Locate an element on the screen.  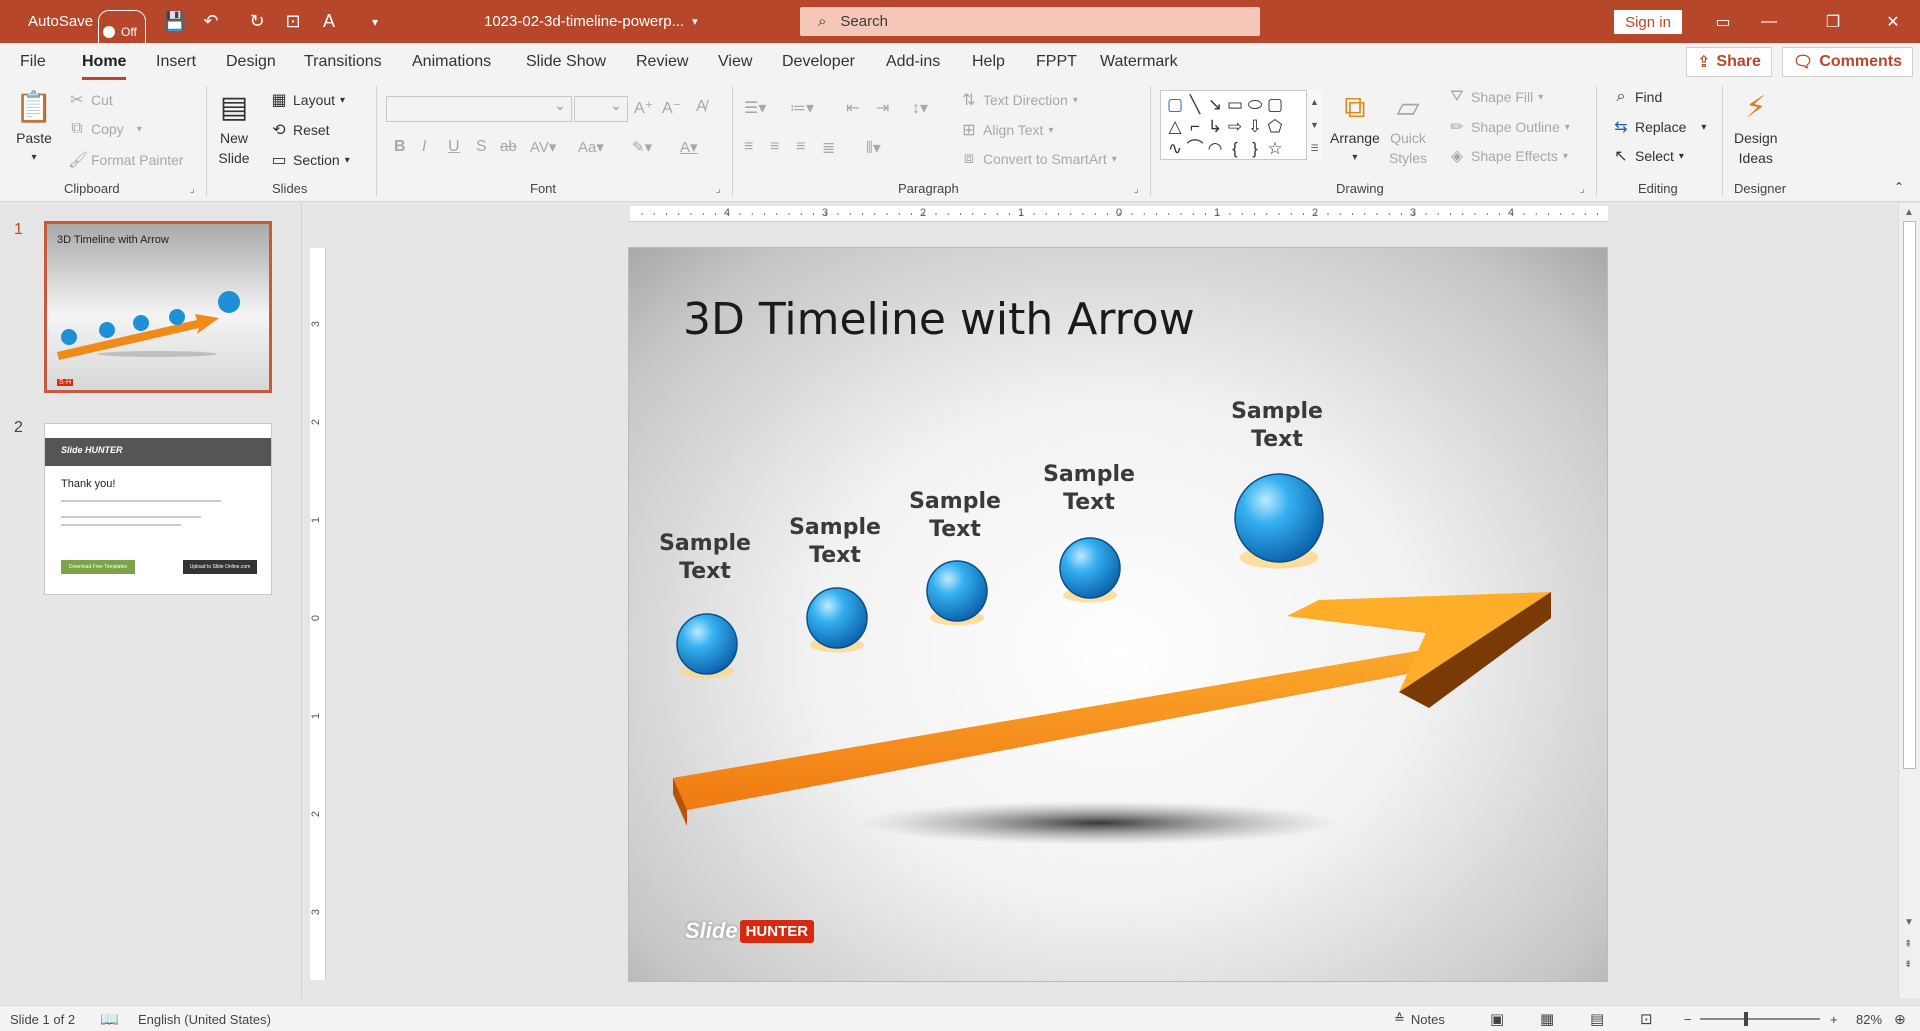
chevron-up-icon: ▲ is located at coordinates (1314, 102).